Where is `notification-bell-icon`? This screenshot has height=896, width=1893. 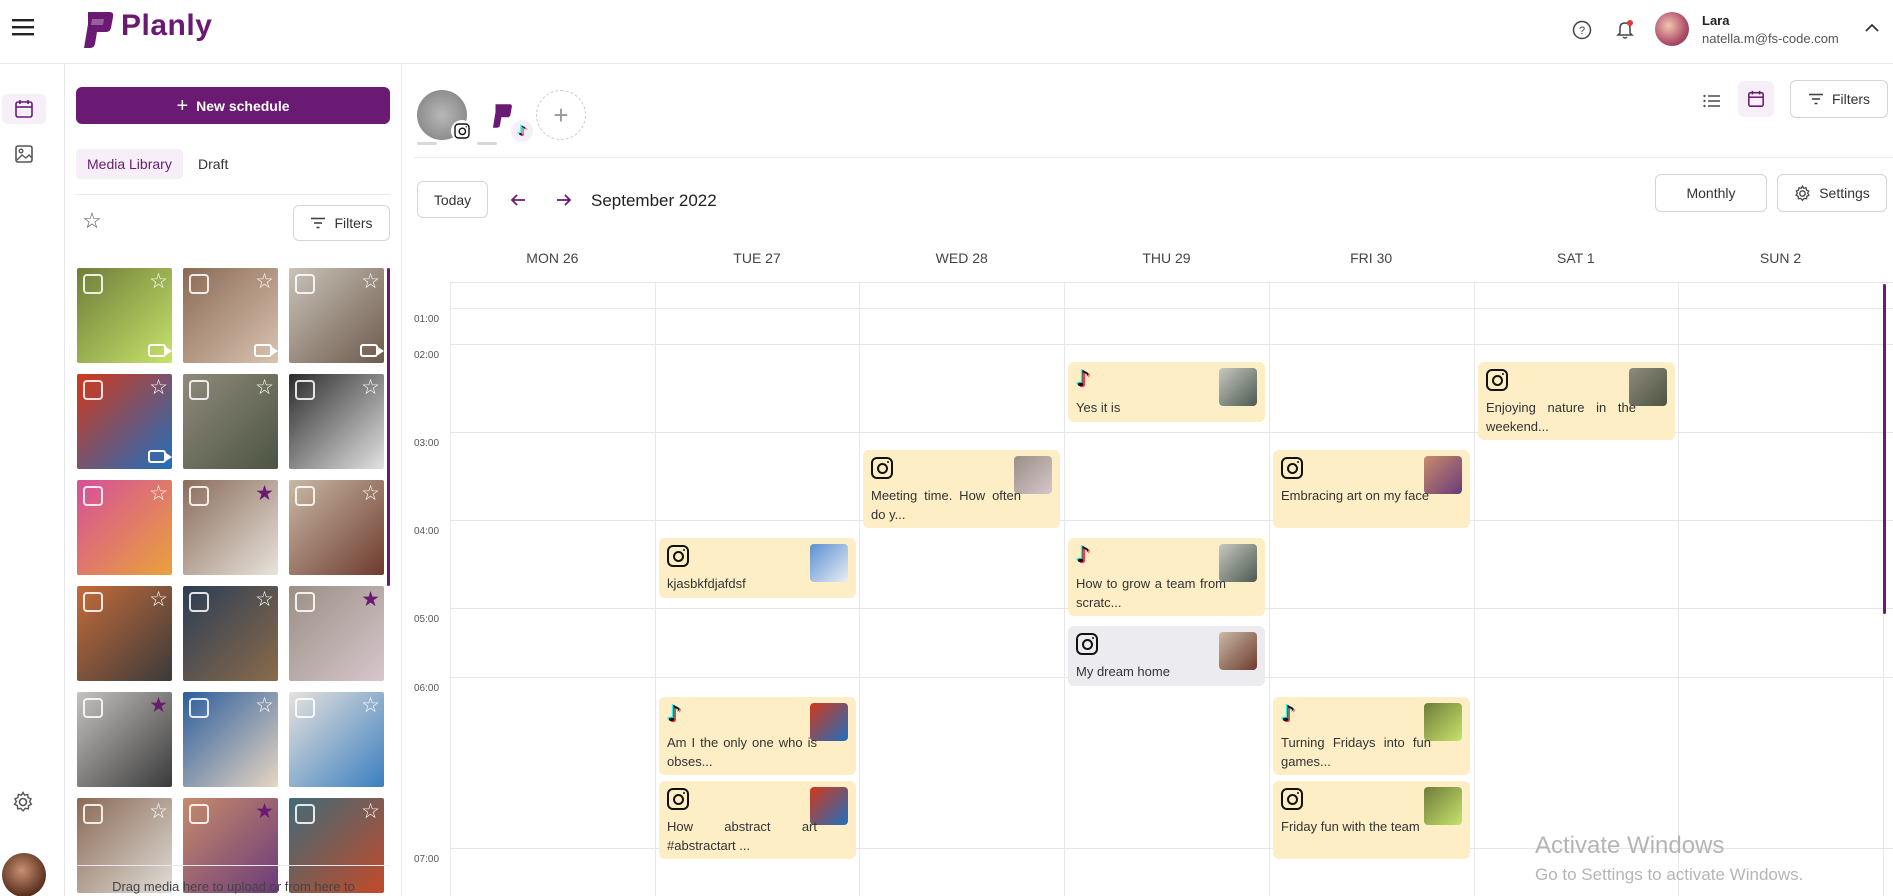
notification-bell-icon is located at coordinates (1625, 29).